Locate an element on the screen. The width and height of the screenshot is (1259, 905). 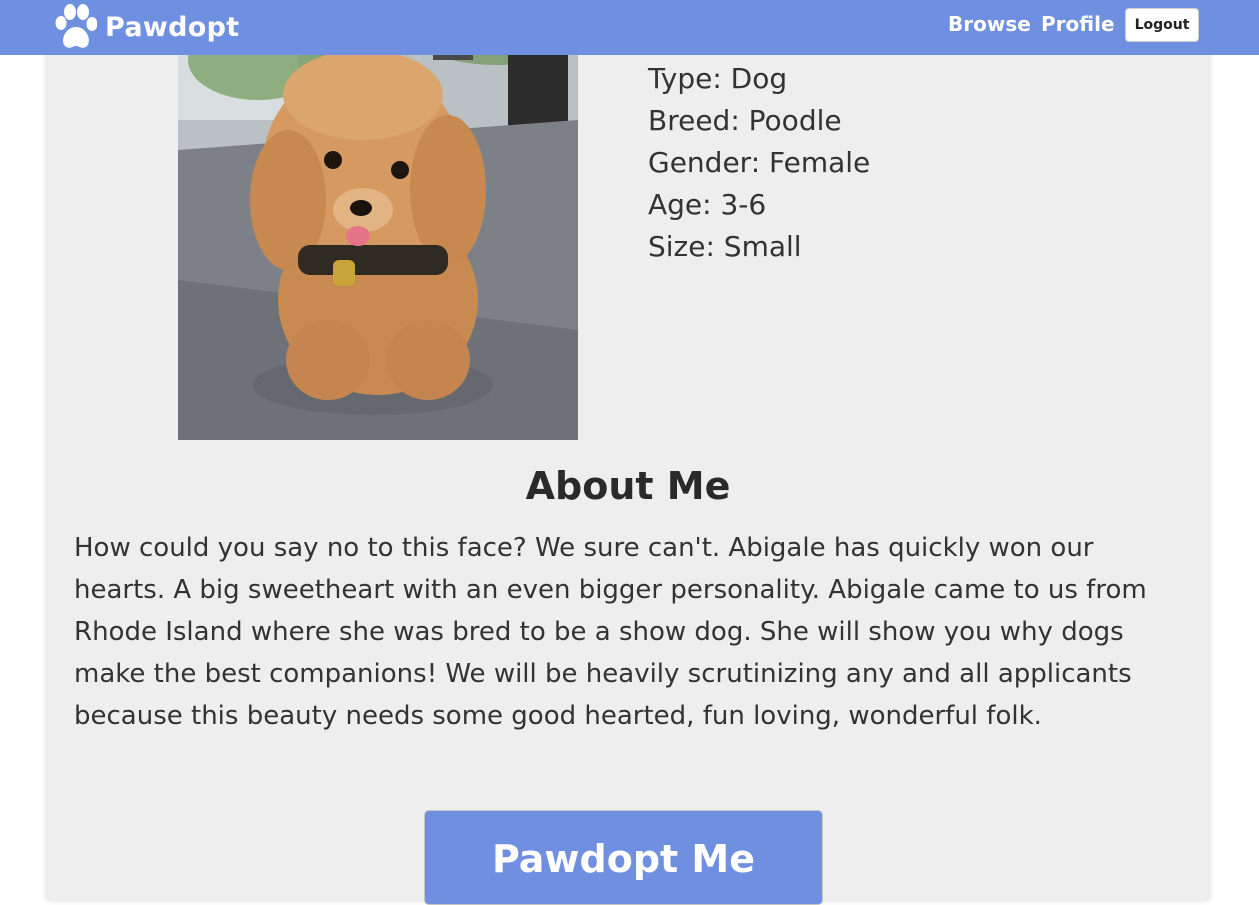
navbar: Pawdopt Browse Profile Logout is located at coordinates (629, 27).